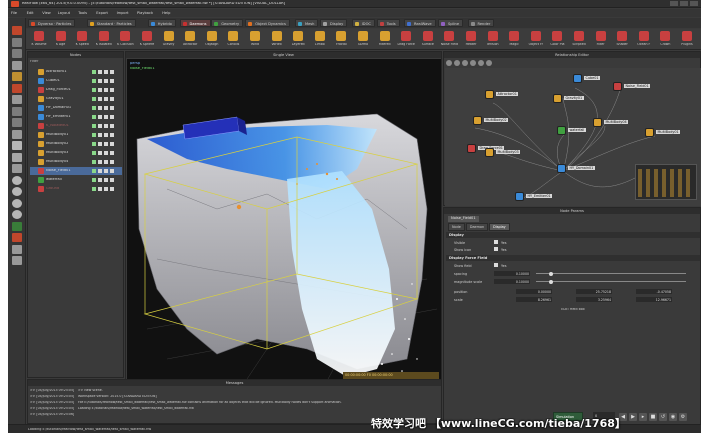  Describe the element at coordinates (76, 126) in the screenshot. I see `list-item: K_Isolated01` at that location.